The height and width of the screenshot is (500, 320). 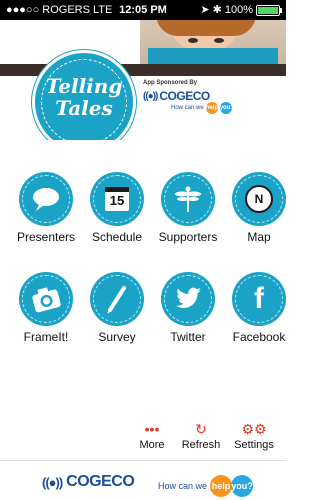 I want to click on tile-label: Map, so click(x=259, y=237).